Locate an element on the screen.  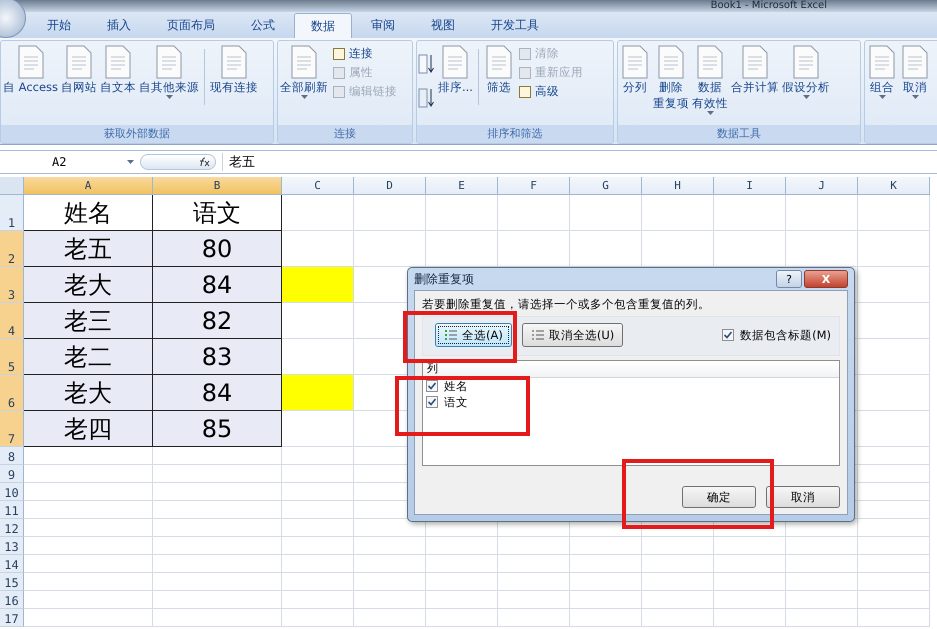
column-header: F is located at coordinates (534, 186).